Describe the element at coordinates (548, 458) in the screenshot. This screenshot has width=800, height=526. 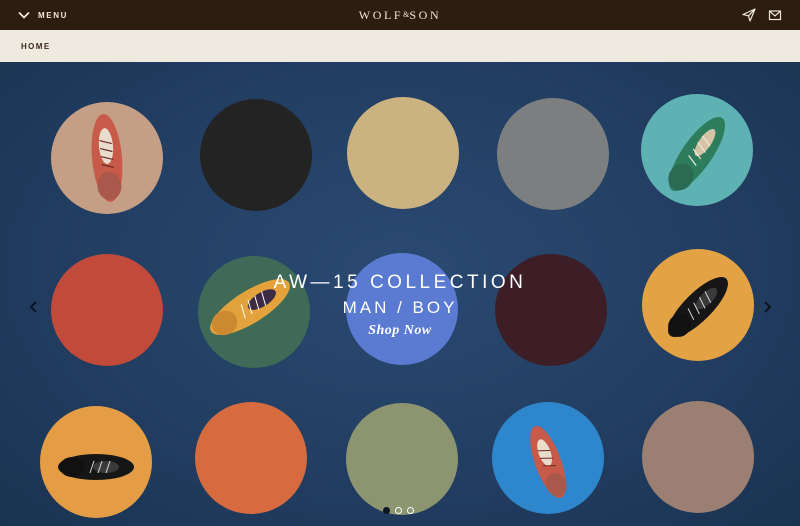
I see `disc-r3-c4-with-shoe` at that location.